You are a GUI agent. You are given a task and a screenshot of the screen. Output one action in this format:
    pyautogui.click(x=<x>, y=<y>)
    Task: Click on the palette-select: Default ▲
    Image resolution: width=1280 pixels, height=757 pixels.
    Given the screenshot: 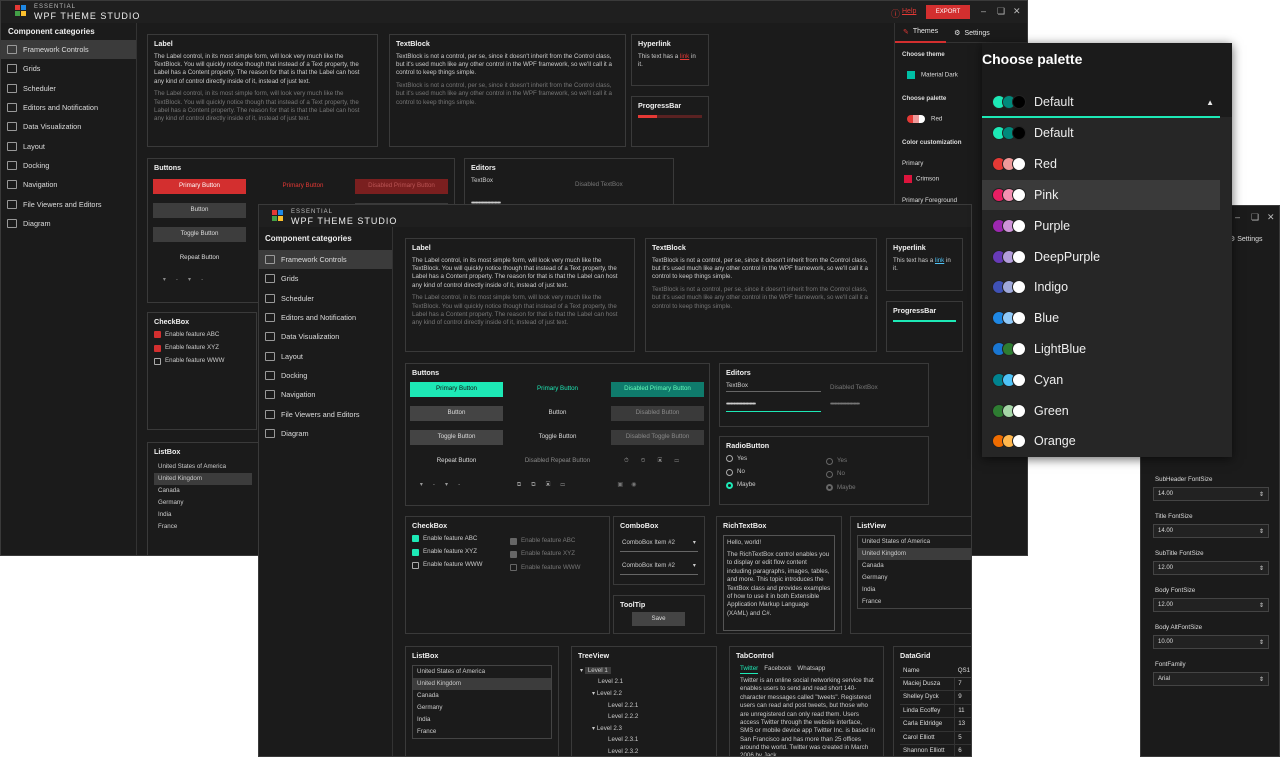 What is the action you would take?
    pyautogui.click(x=1101, y=103)
    